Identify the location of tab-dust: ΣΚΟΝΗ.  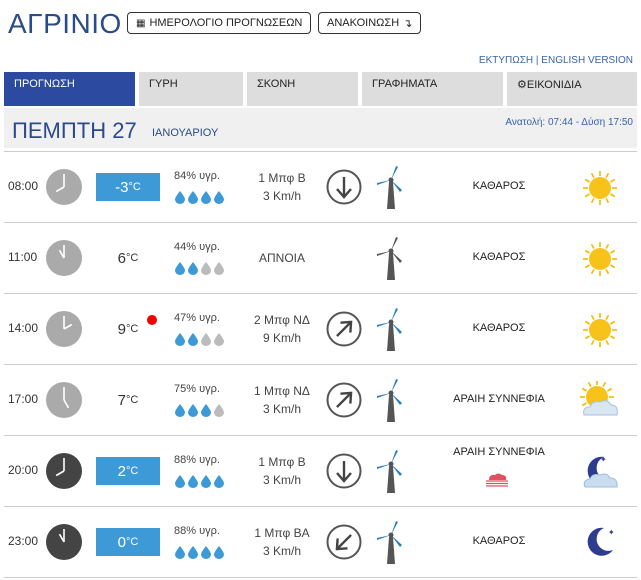
(302, 89).